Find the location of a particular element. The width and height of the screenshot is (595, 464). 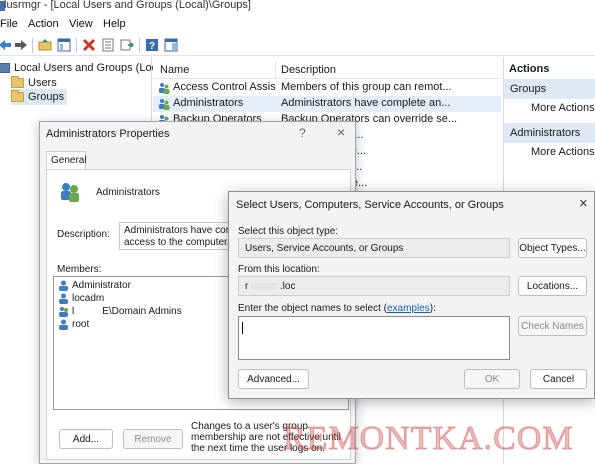

ok-button: OK is located at coordinates (492, 379).